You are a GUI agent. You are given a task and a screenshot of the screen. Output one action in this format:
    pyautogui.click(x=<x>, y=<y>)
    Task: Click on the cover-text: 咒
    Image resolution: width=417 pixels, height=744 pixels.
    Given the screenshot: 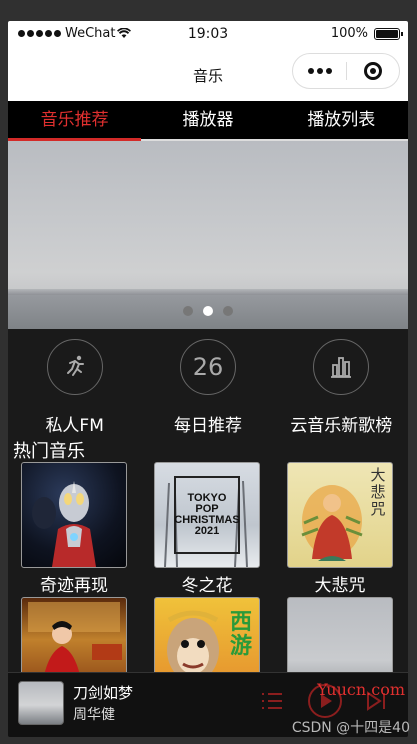 What is the action you would take?
    pyautogui.click(x=378, y=509)
    